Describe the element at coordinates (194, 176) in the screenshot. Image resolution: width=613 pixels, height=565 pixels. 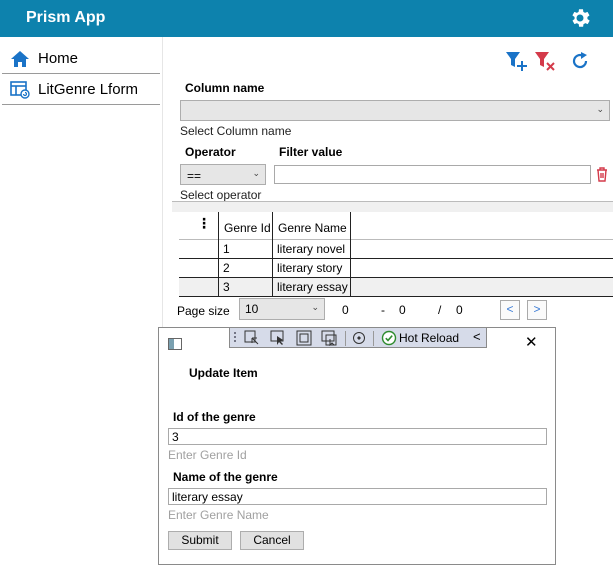
I see `operator-value: ==` at that location.